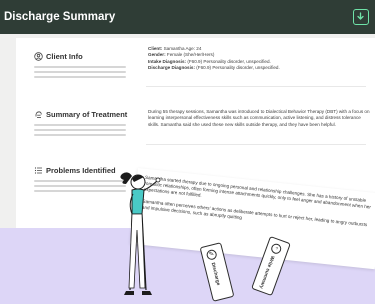  What do you see at coordinates (38, 114) in the screenshot?
I see `summary-icon` at bounding box center [38, 114].